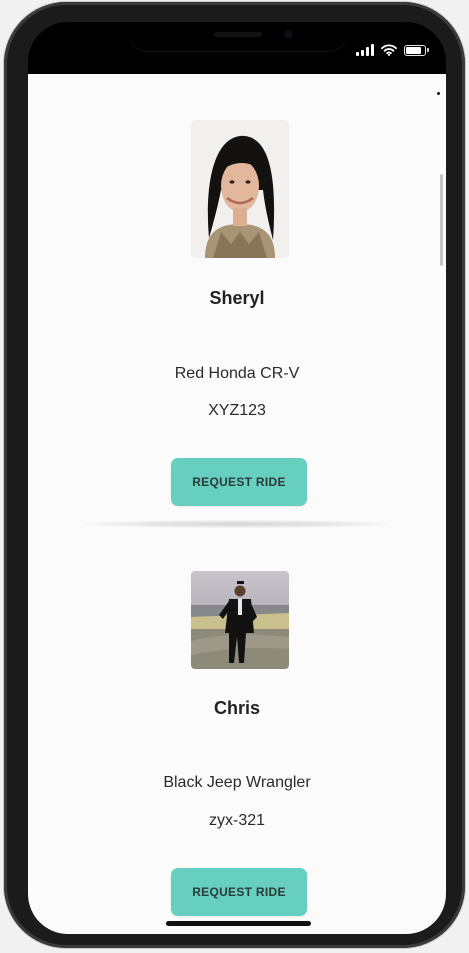 This screenshot has width=469, height=953. I want to click on notch, so click(238, 37).